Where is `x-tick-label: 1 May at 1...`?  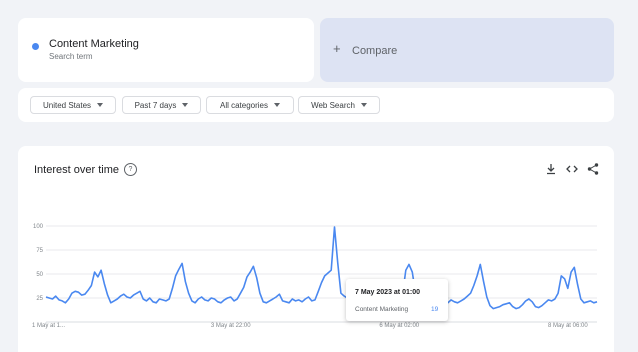
x-tick-label: 1 May at 1... is located at coordinates (48, 326).